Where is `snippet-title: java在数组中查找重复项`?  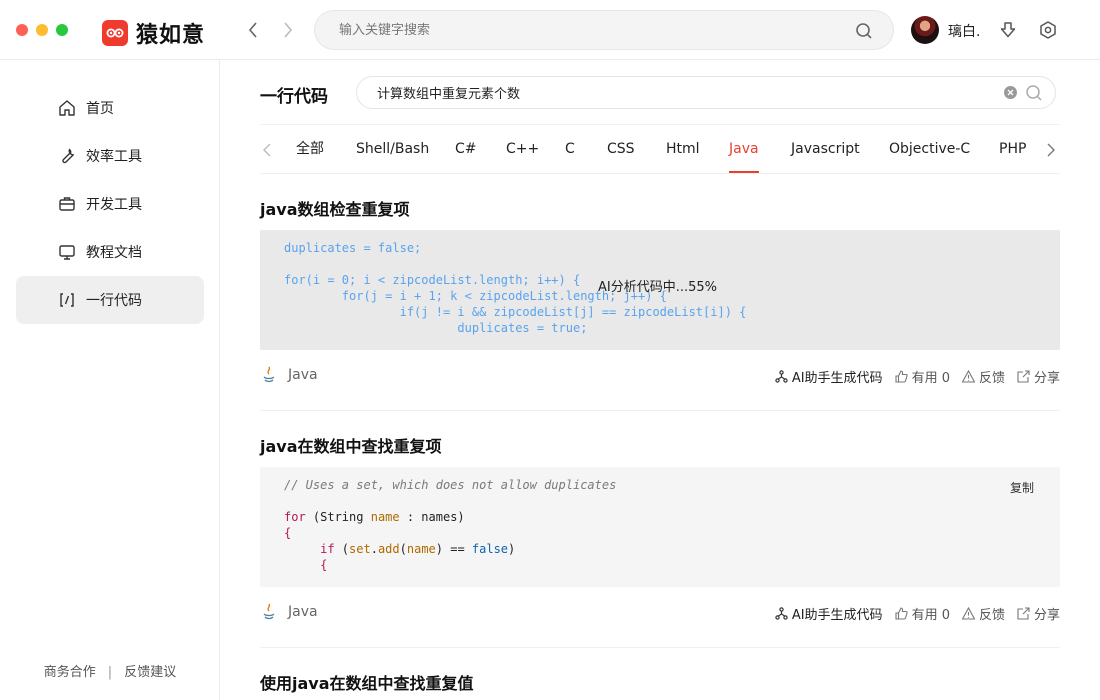 snippet-title: java在数组中查找重复项 is located at coordinates (351, 445).